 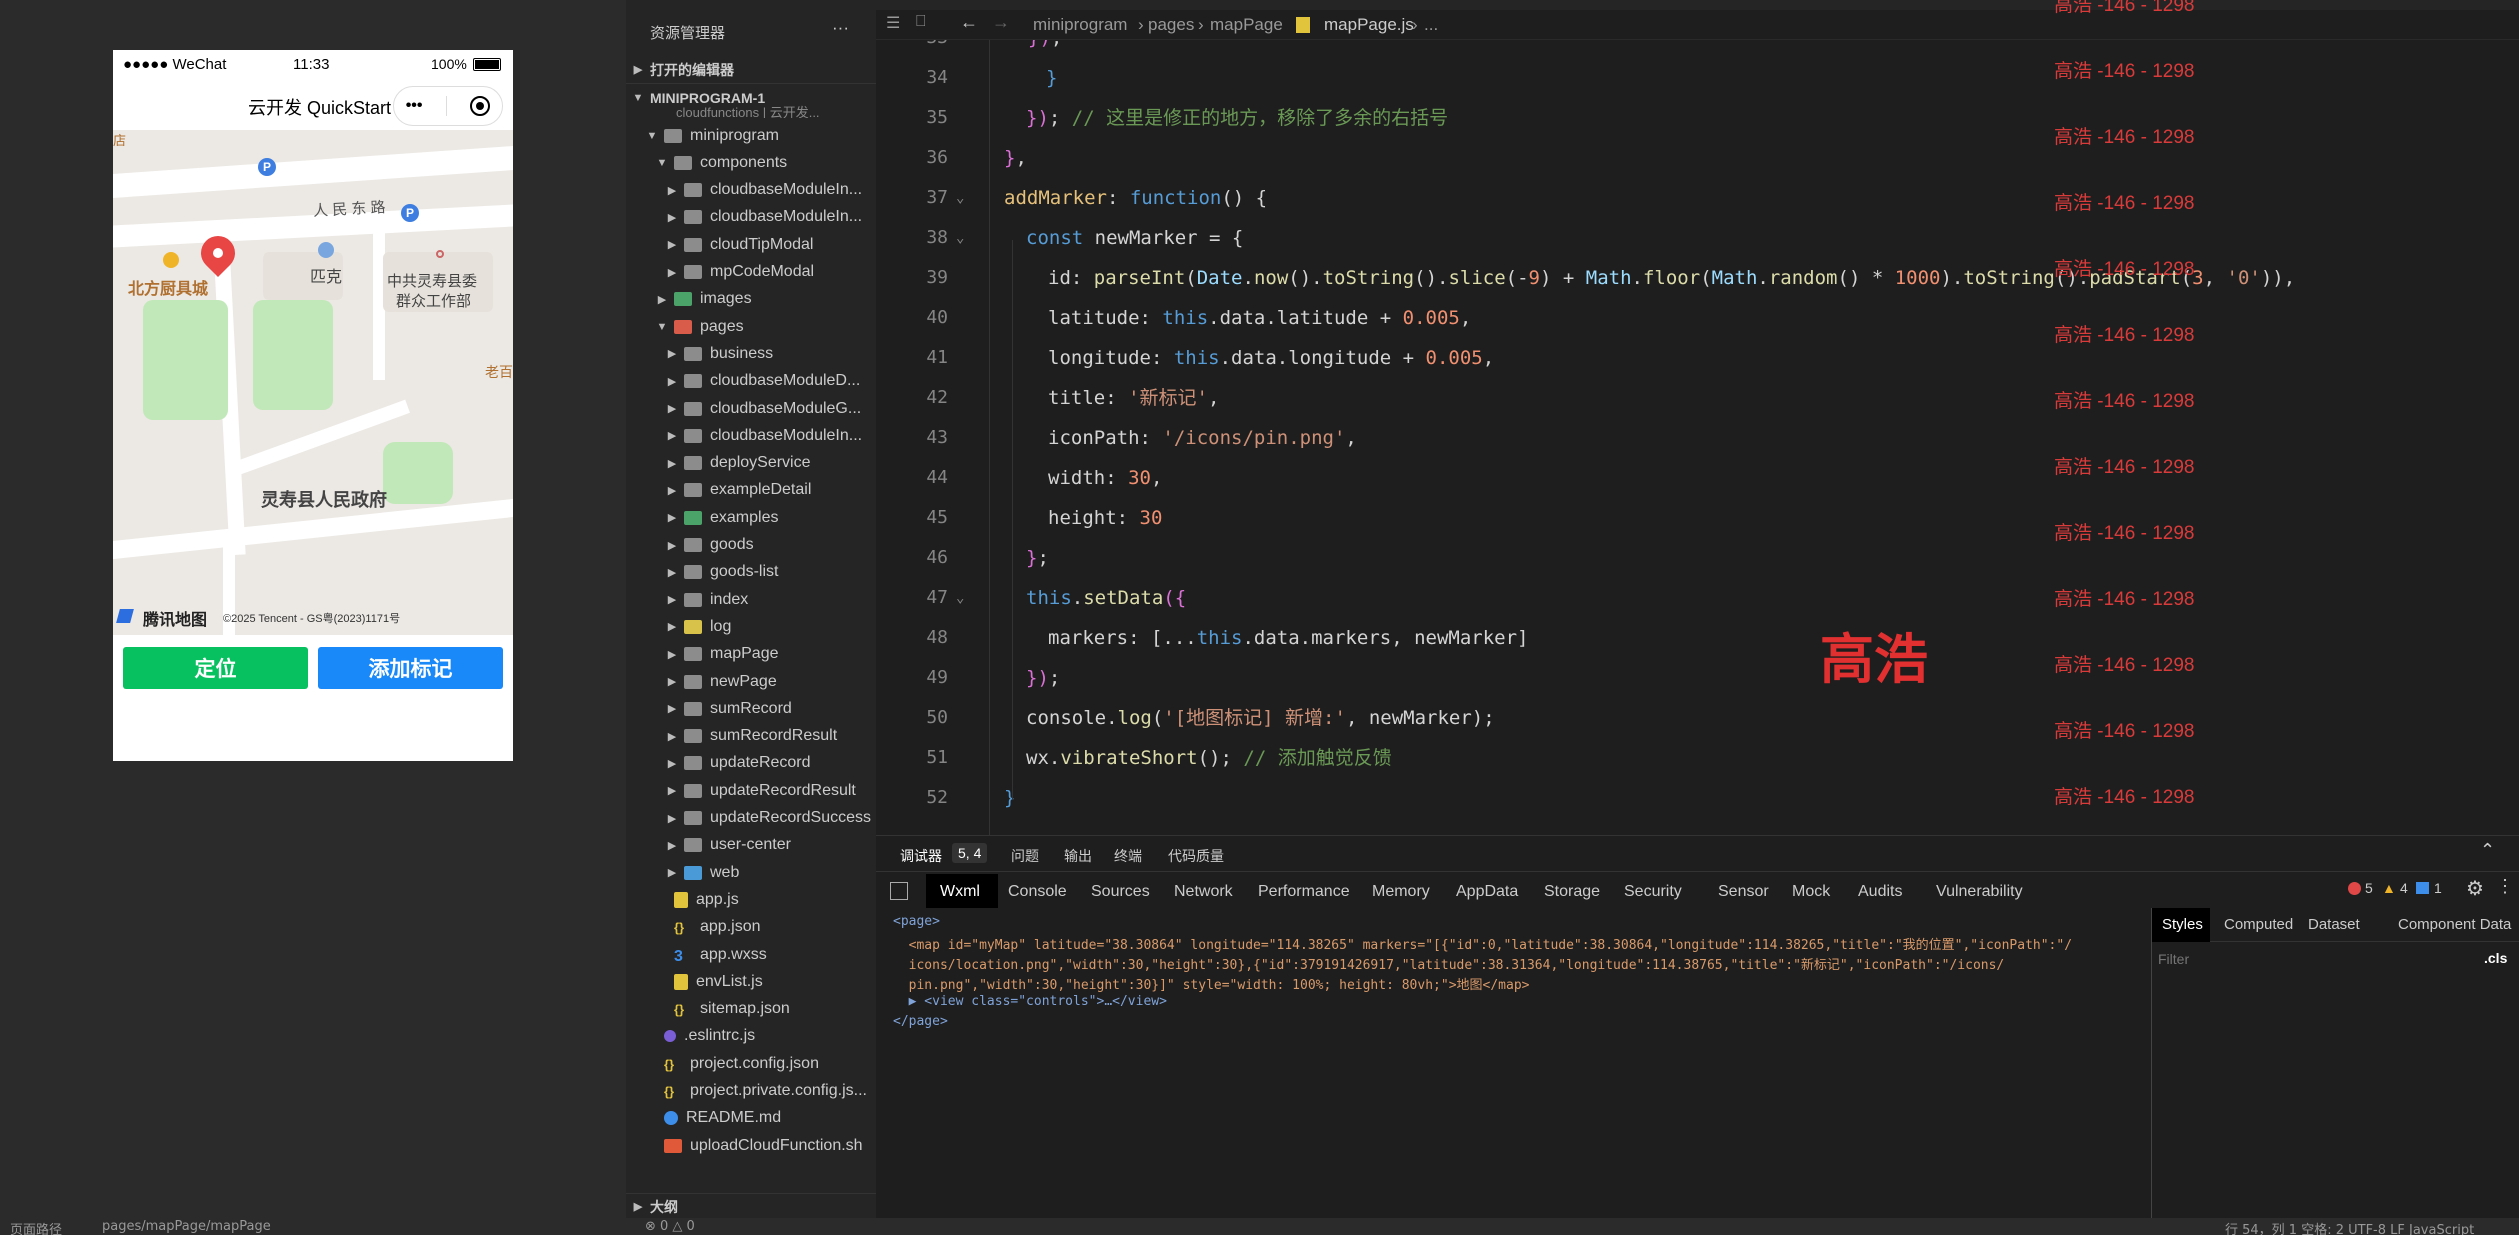 I want to click on code-line: 45 height: 30, so click(x=1697, y=518).